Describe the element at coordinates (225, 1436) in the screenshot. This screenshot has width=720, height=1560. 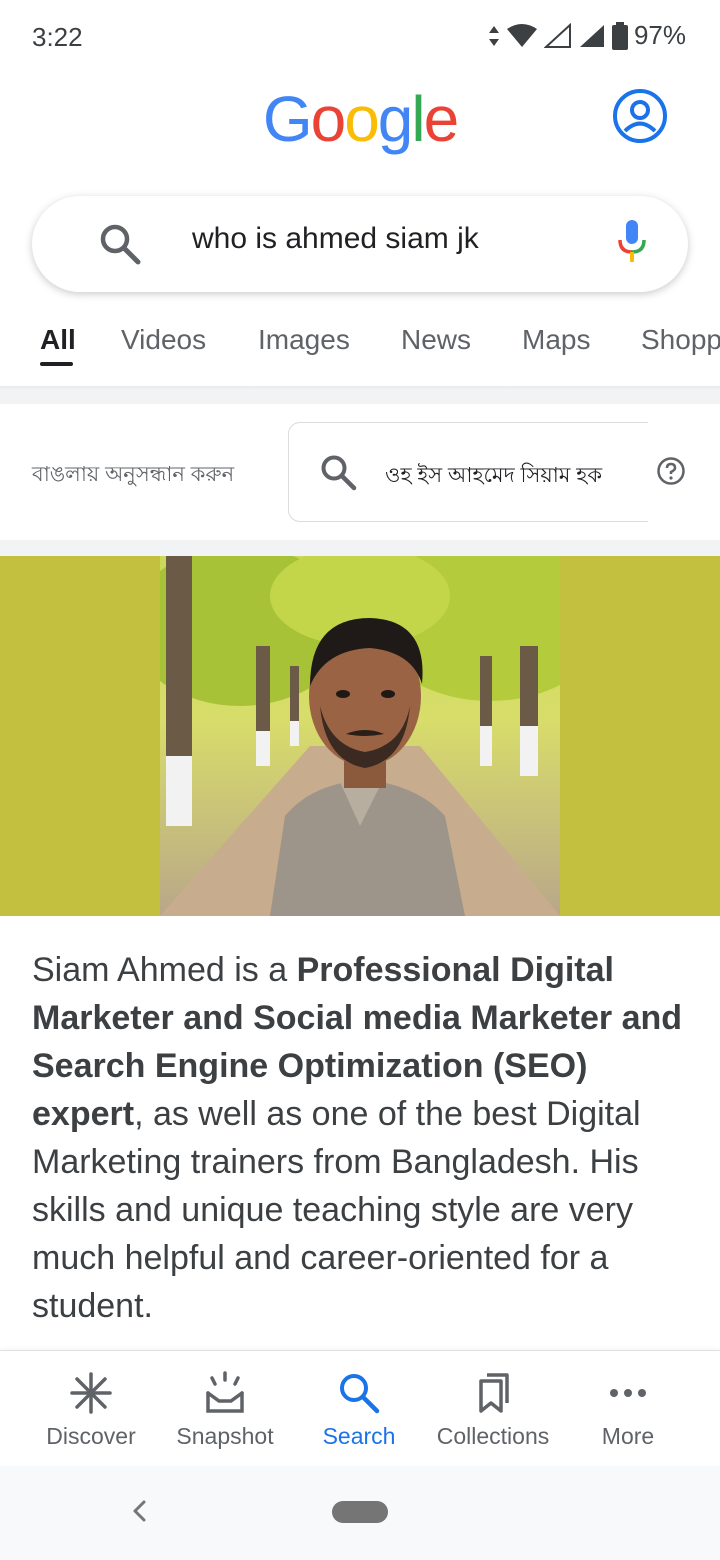
I see `nav-label: Snapshot` at that location.